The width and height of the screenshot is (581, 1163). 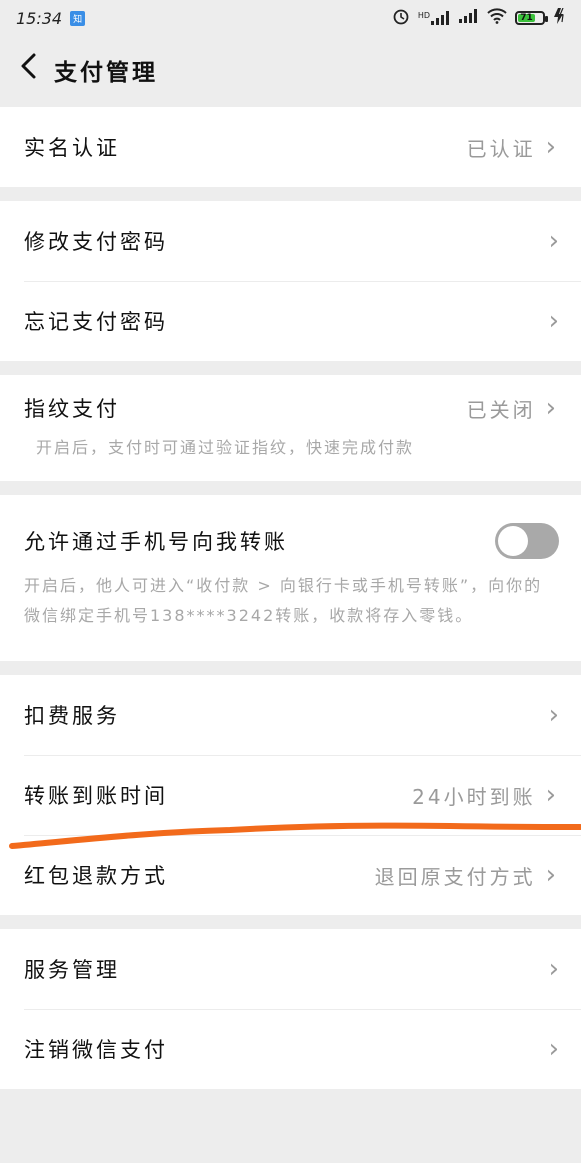 What do you see at coordinates (291, 541) in the screenshot?
I see `row-top: 允许通过手机号向我转账` at bounding box center [291, 541].